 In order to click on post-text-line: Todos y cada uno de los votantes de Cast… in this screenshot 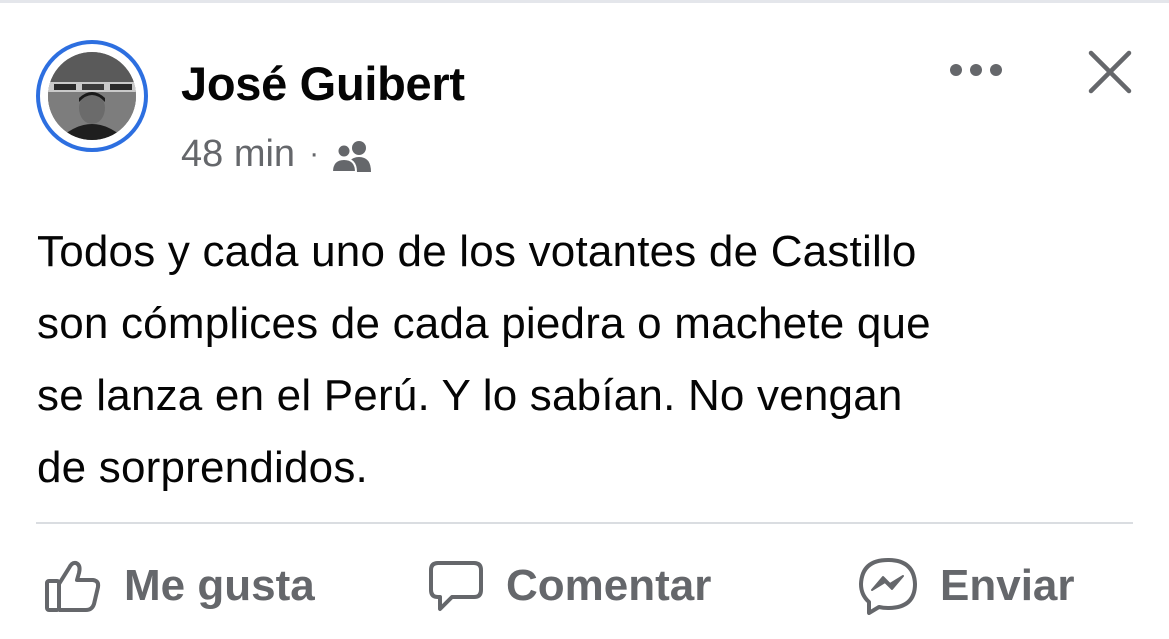, I will do `click(477, 251)`.